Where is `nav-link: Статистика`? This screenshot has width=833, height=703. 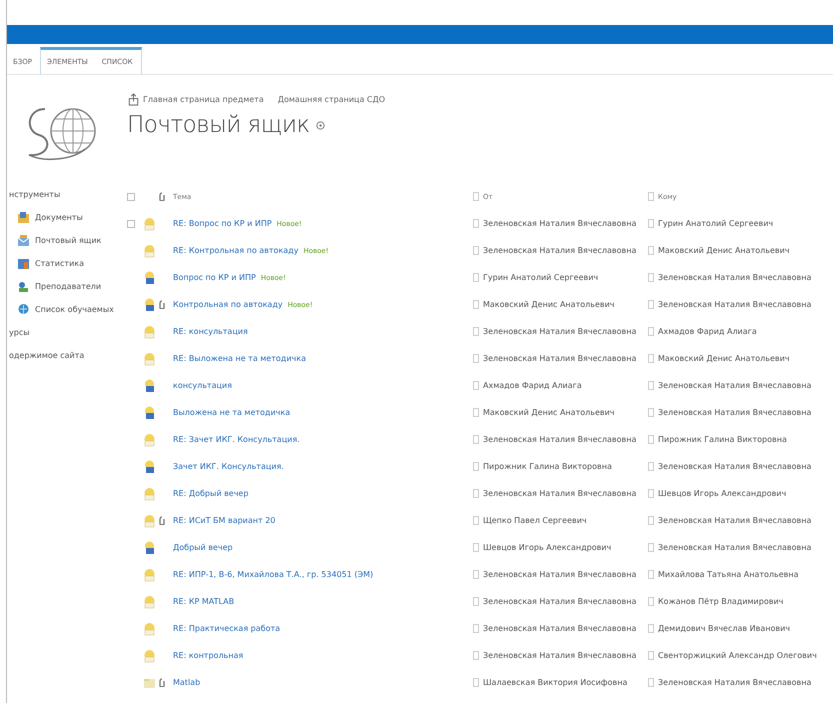 nav-link: Статистика is located at coordinates (59, 263).